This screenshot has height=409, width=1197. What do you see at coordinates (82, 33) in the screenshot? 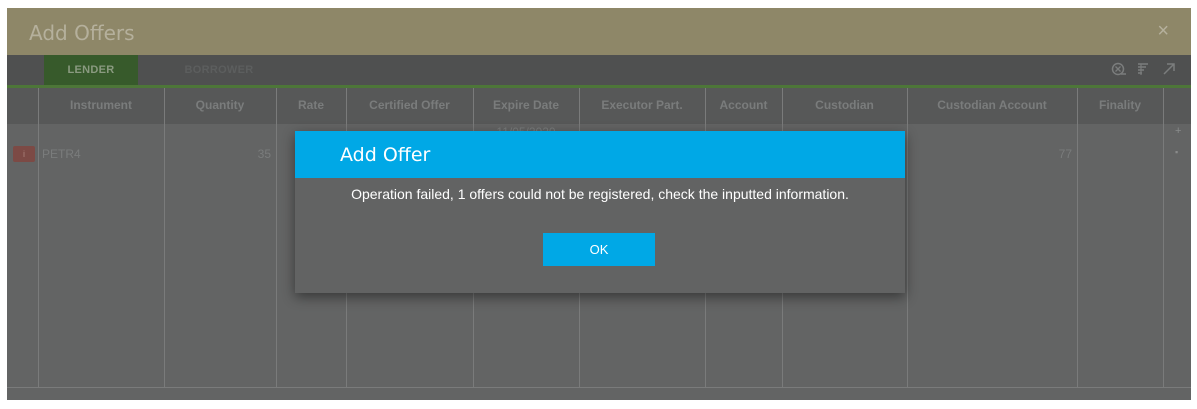
I see `window-title: Add Offers` at bounding box center [82, 33].